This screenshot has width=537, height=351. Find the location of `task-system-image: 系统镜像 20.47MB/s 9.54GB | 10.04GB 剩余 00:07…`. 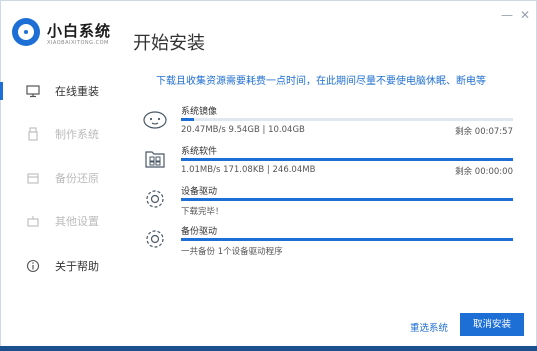

task-system-image: 系统镜像 20.47MB/s 9.54GB | 10.04GB 剩余 00:07… is located at coordinates (332, 122).